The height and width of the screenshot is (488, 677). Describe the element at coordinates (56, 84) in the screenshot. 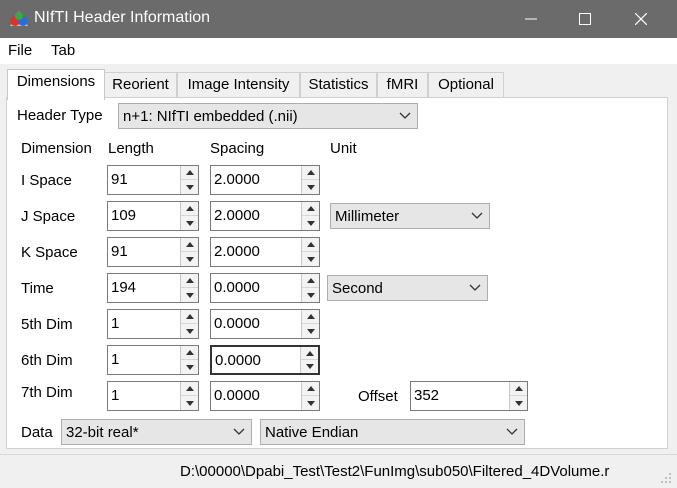

I see `tab-dimensions: Dimensions` at that location.